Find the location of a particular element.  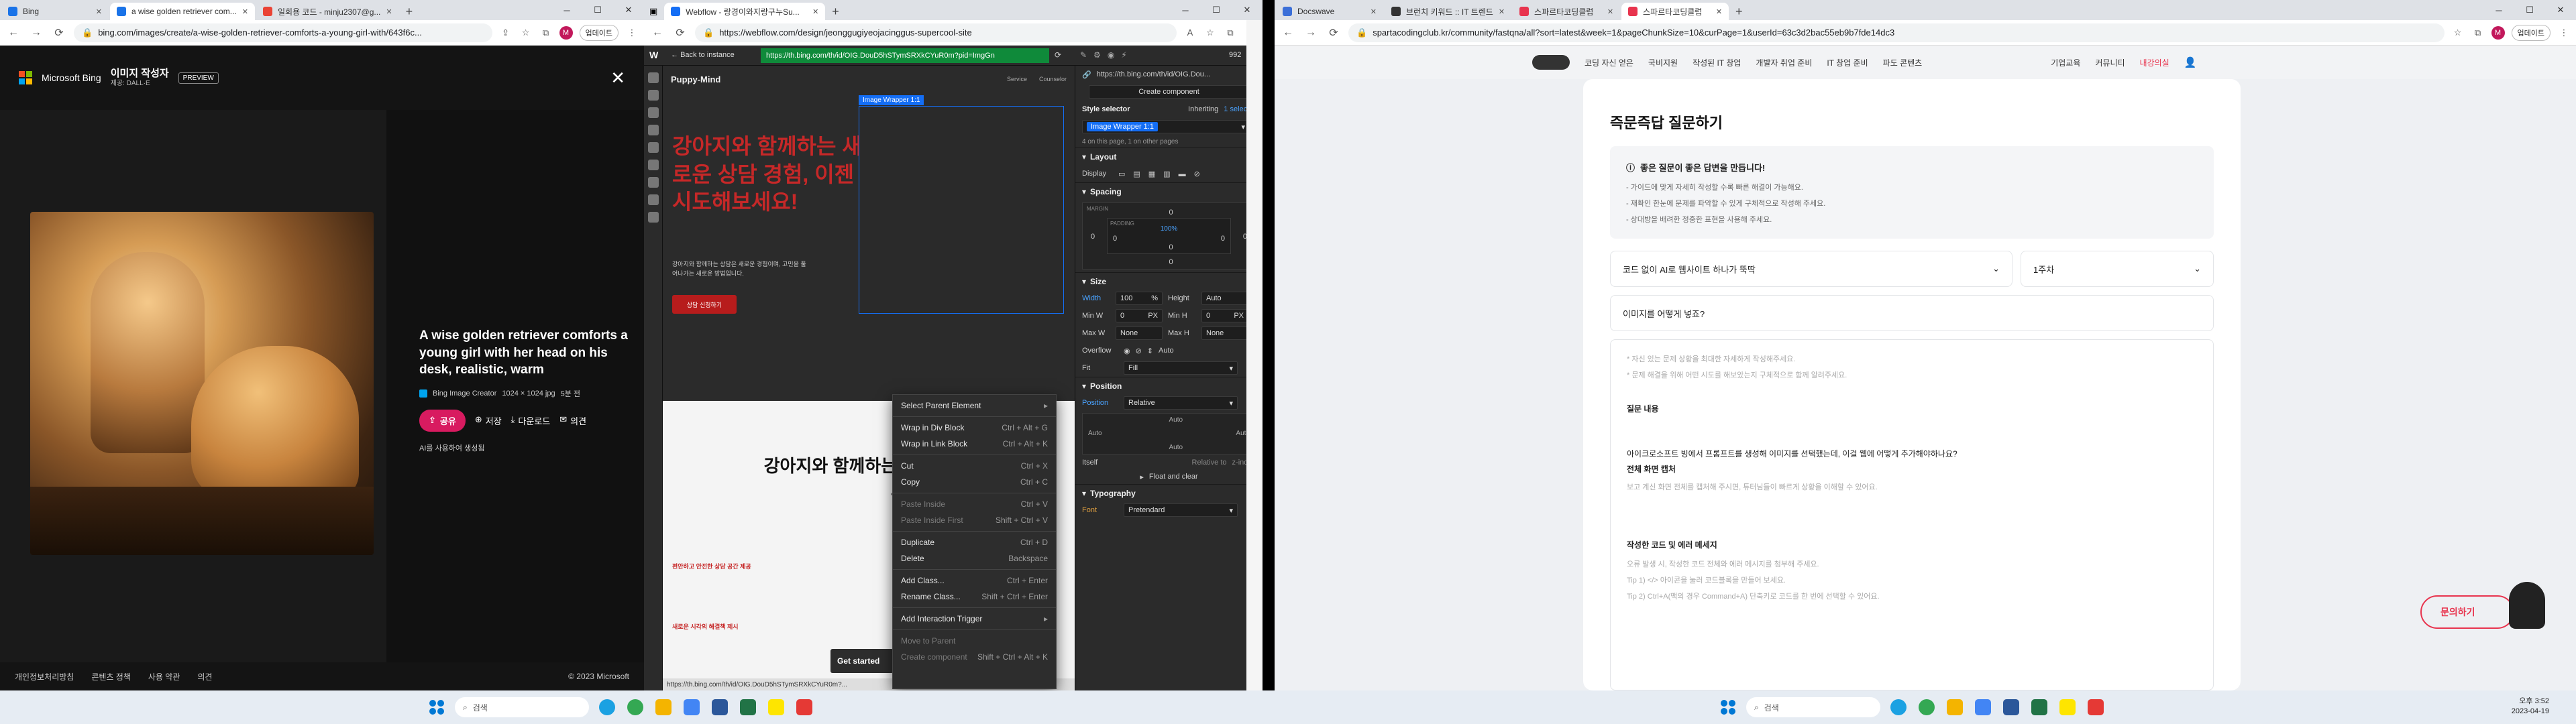

get-started-popup: Get started is located at coordinates (862, 661).